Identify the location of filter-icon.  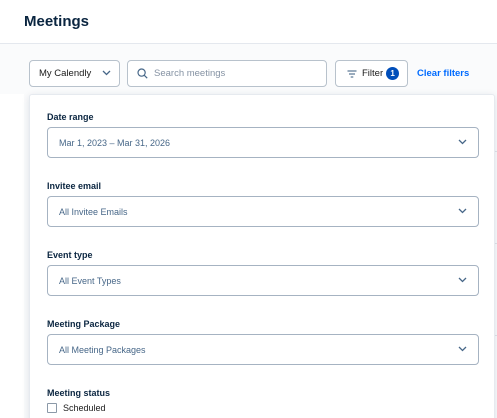
(352, 73).